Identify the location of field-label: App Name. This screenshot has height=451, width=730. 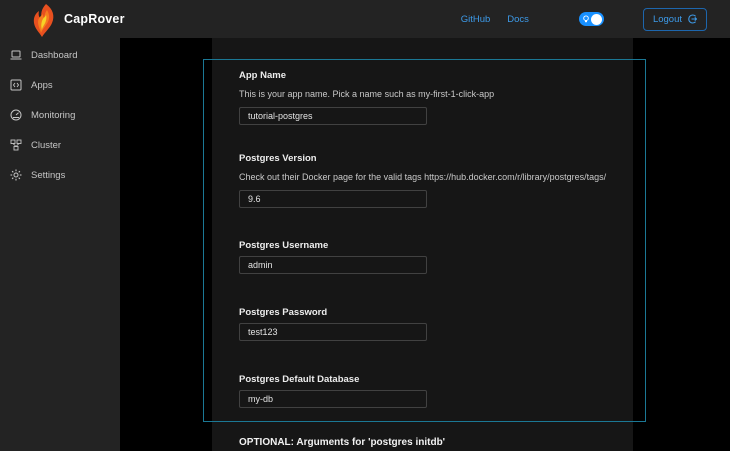
(262, 75).